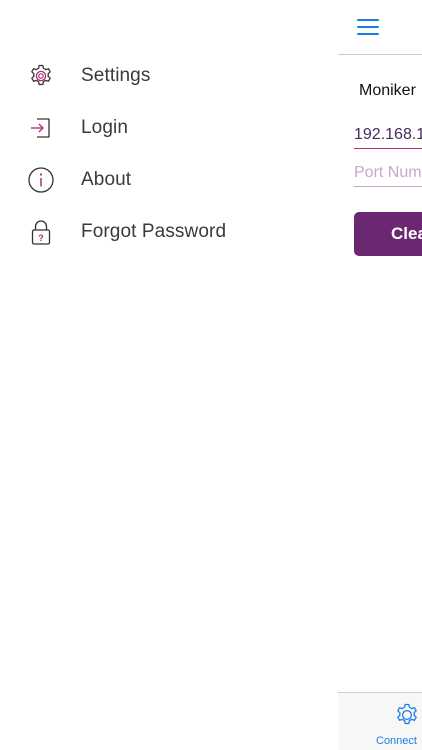 Image resolution: width=422 pixels, height=750 pixels. Describe the element at coordinates (41, 232) in the screenshot. I see `lock-question-icon: ?` at that location.